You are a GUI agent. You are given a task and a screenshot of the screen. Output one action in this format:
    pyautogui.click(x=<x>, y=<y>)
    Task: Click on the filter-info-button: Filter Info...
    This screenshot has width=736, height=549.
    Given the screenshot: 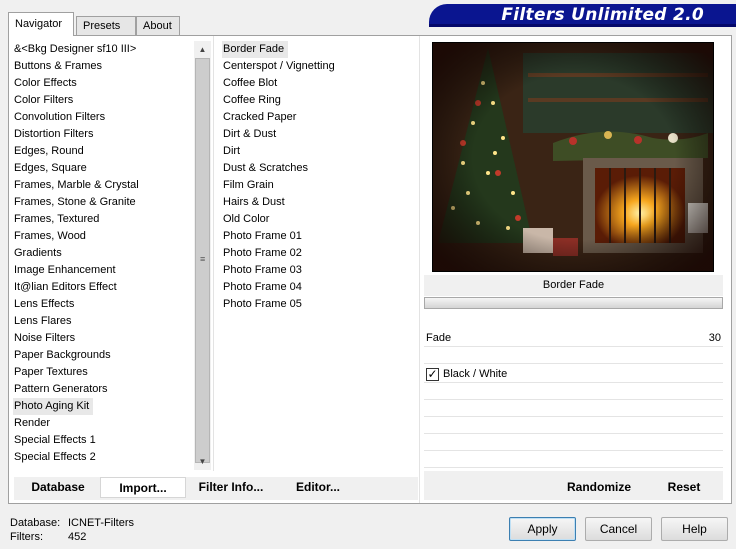 What is the action you would take?
    pyautogui.click(x=231, y=487)
    